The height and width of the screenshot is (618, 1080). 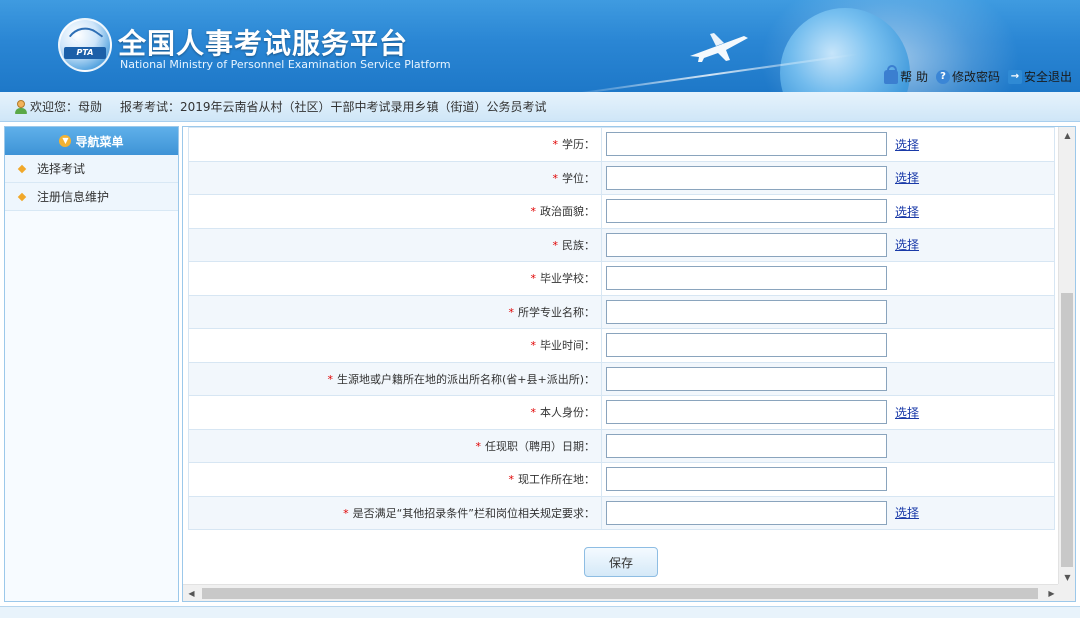 I want to click on bullet-icon, so click(x=22, y=169).